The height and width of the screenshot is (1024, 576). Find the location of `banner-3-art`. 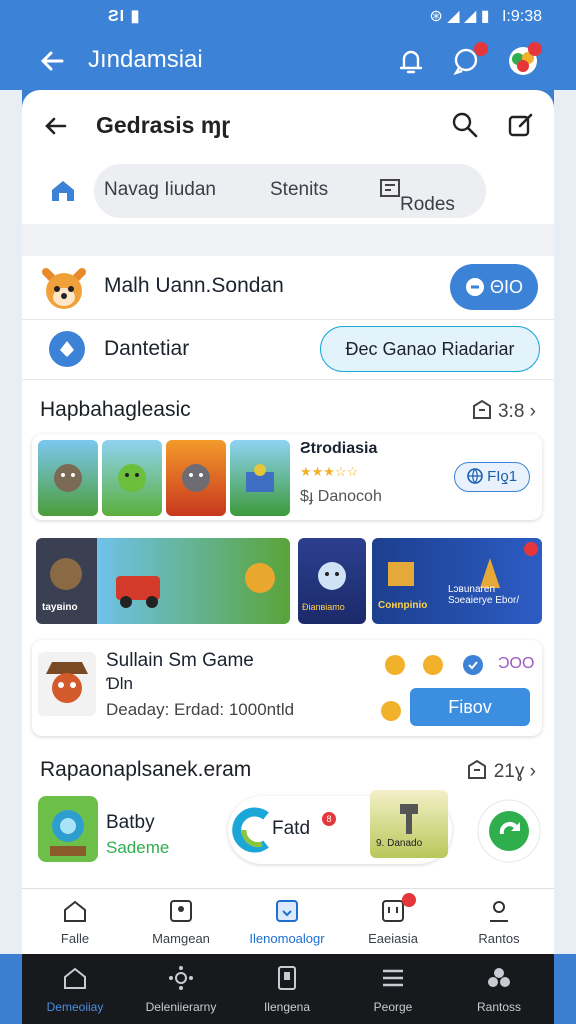

banner-3-art is located at coordinates (444, 573).